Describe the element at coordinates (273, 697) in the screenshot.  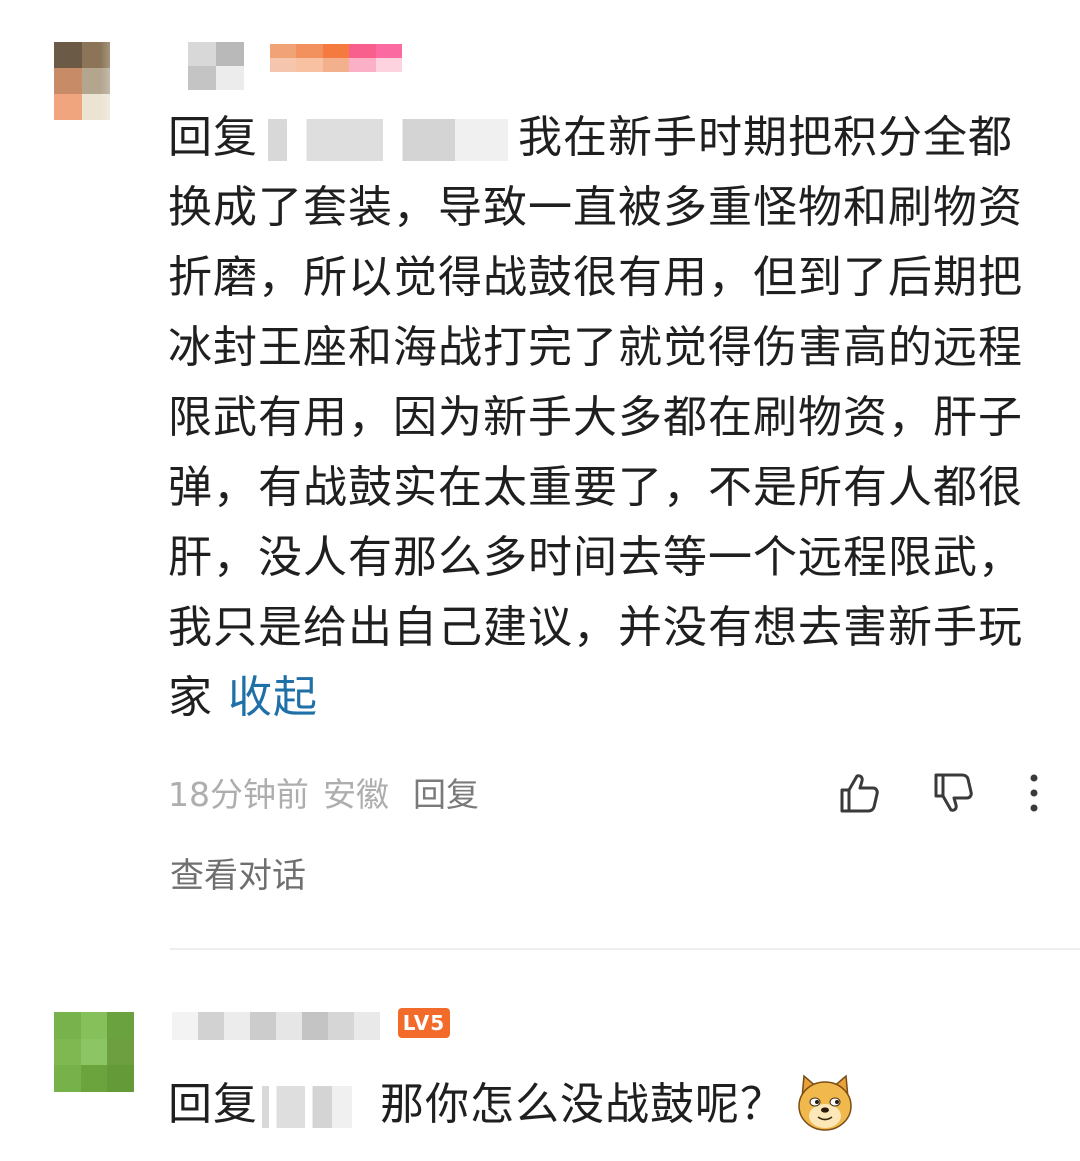
I see `collapse-link: 收起` at that location.